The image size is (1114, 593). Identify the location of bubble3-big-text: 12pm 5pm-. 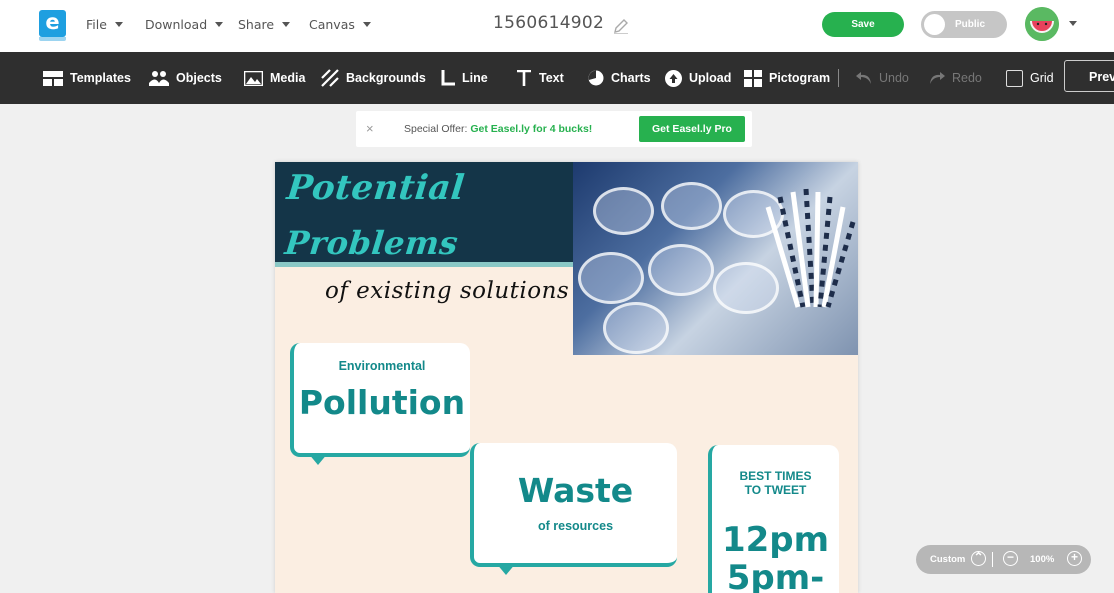
(775, 557).